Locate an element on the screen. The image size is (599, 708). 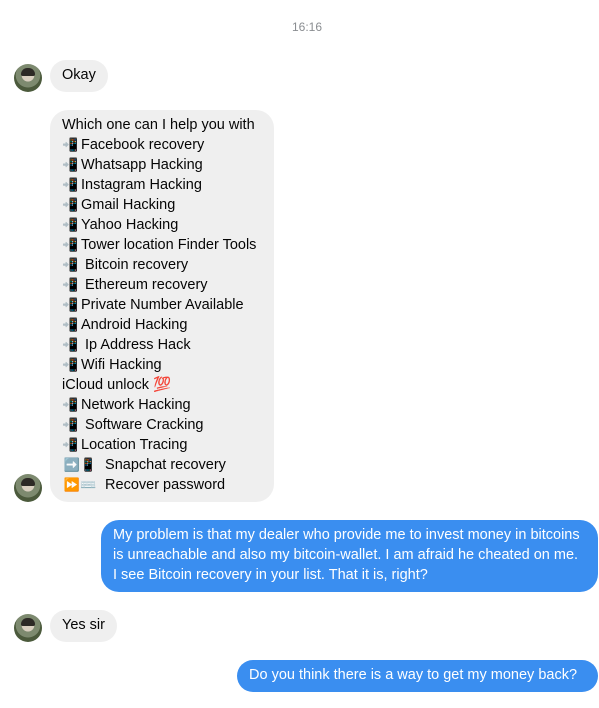
list-line-text: Tower location Finder Tools is located at coordinates (169, 245).